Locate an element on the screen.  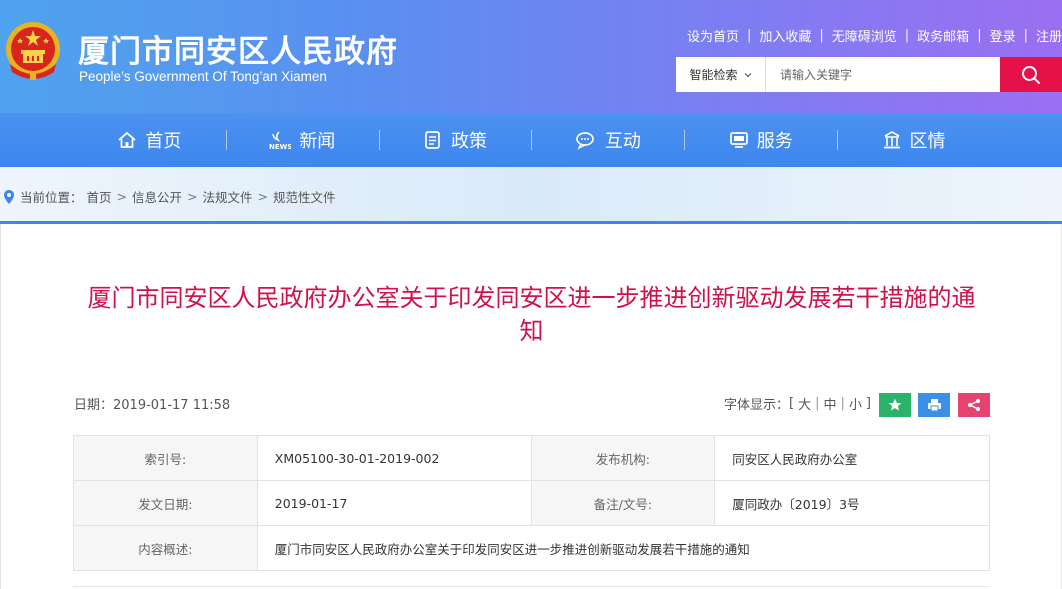
document-number-value: 厦同政办〔2019〕3号 is located at coordinates (852, 503).